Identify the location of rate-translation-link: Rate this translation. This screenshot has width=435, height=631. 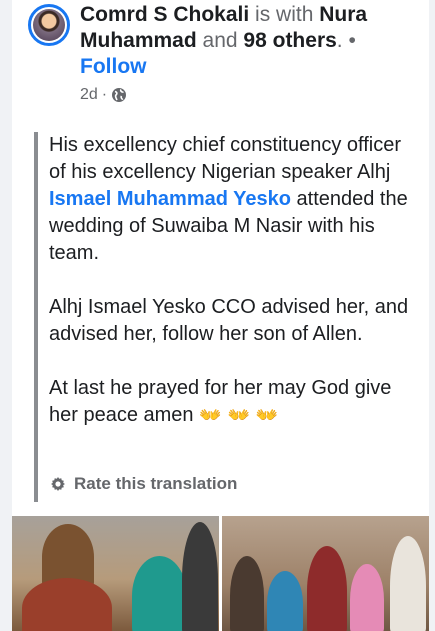
(143, 484).